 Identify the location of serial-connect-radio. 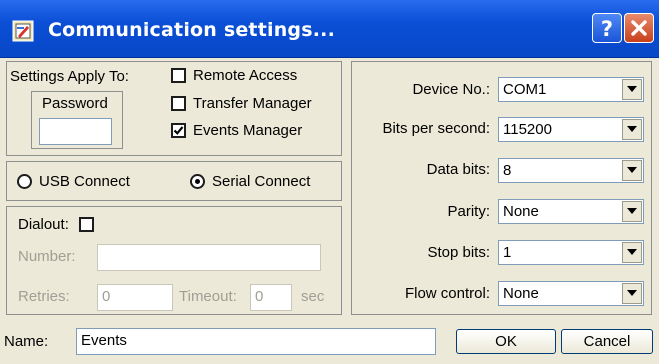
(197, 181).